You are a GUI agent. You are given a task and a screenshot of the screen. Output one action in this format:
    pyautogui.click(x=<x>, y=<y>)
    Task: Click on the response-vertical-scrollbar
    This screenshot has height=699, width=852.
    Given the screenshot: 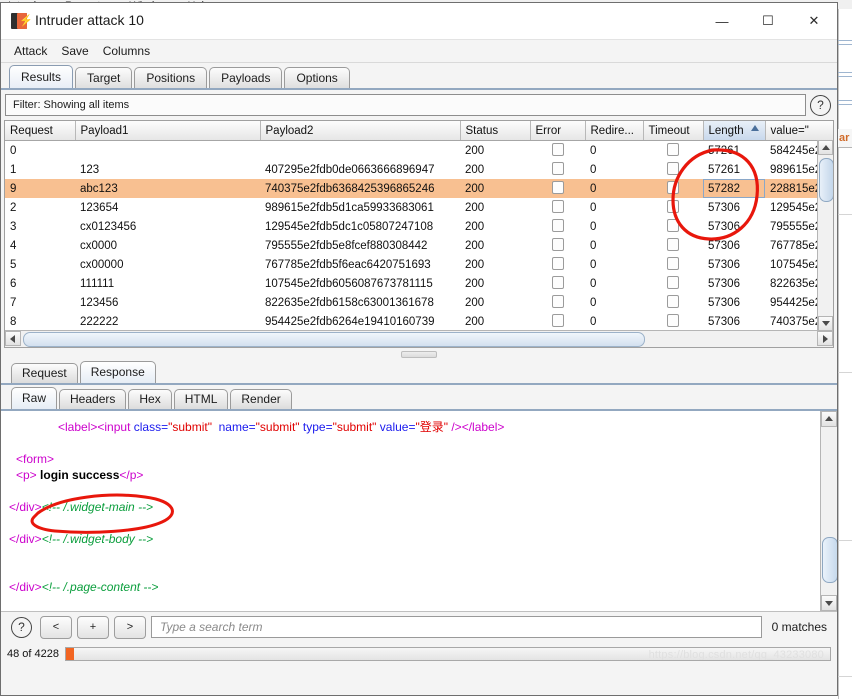 What is the action you would take?
    pyautogui.click(x=828, y=511)
    